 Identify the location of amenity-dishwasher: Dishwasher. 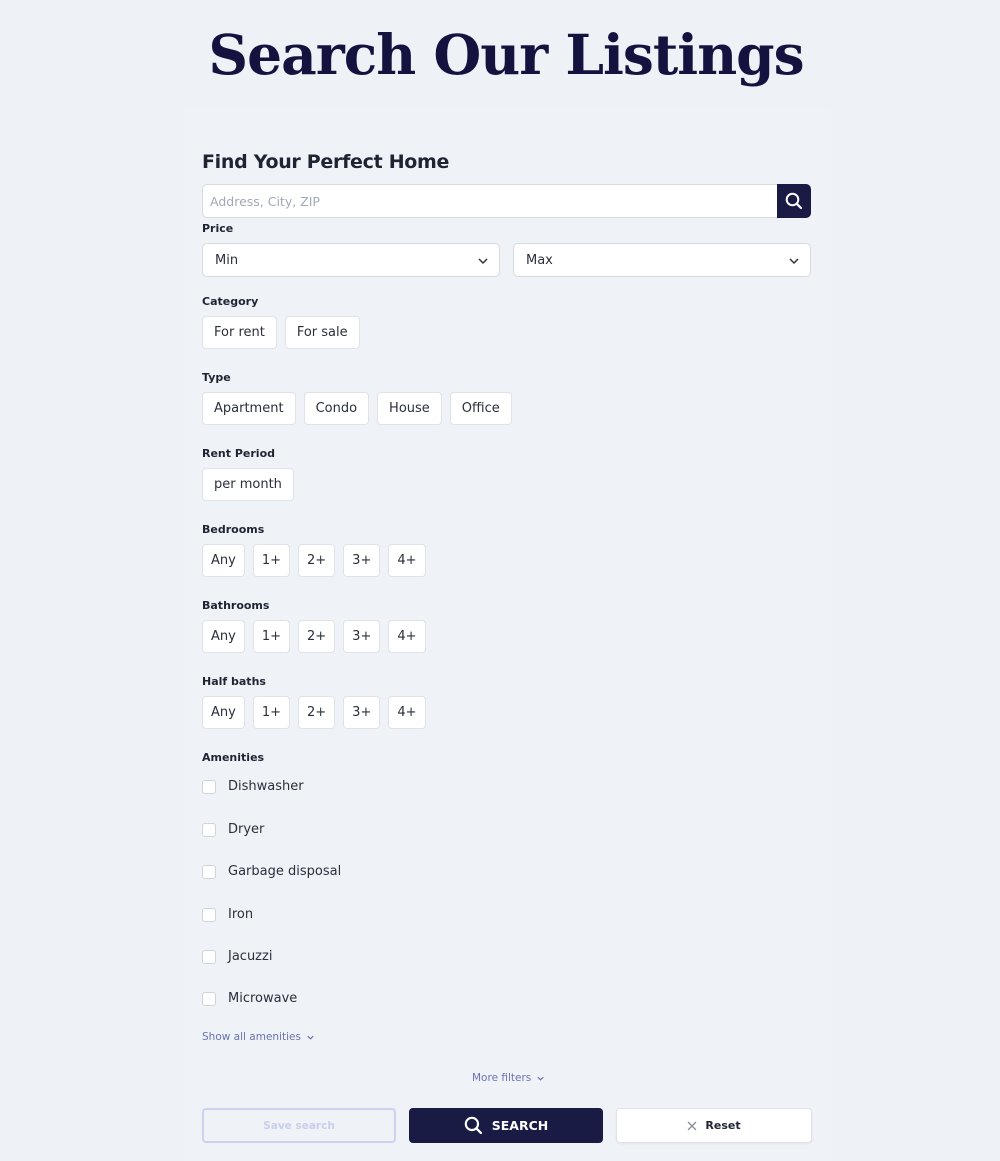
(253, 786).